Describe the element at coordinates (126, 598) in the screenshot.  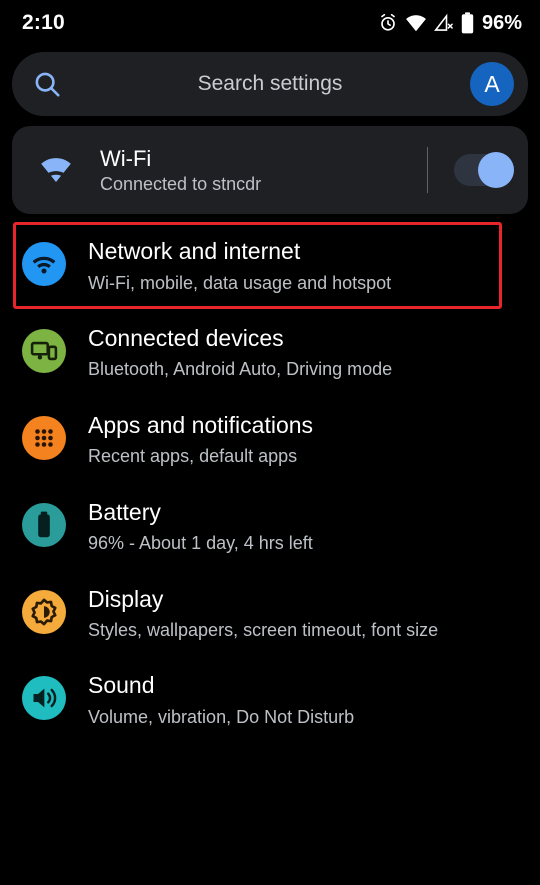
I see `settings-row-title: Display` at that location.